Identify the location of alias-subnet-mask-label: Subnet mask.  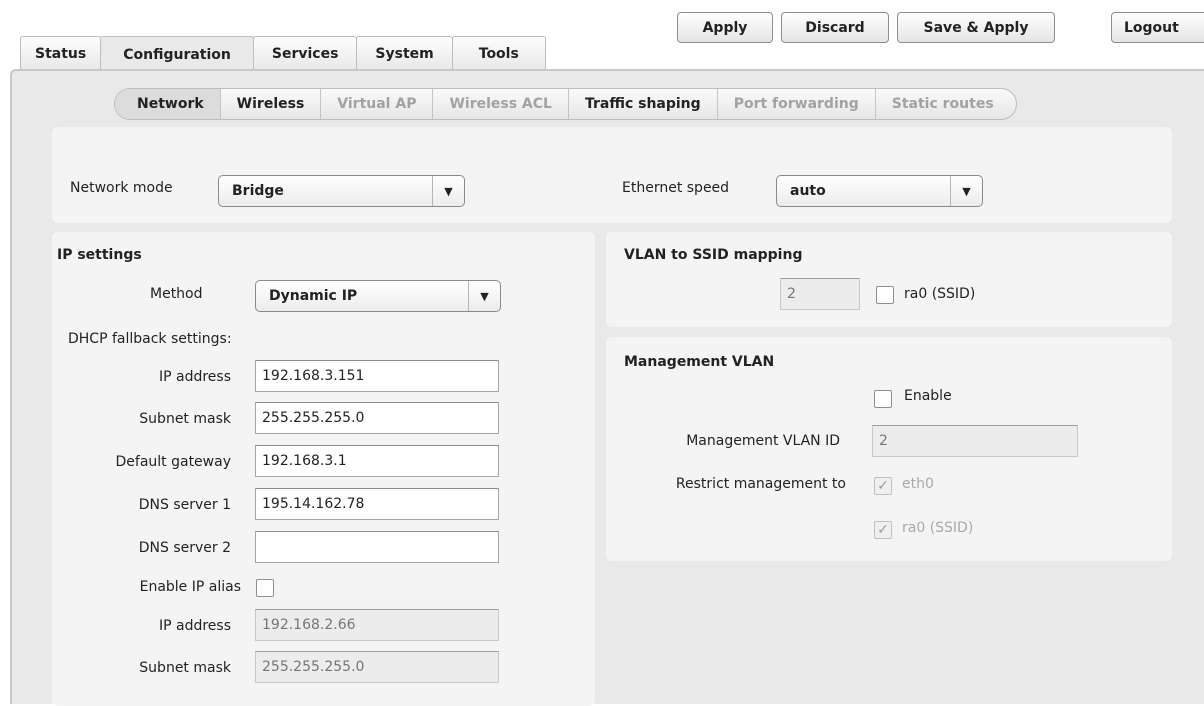
(185, 668).